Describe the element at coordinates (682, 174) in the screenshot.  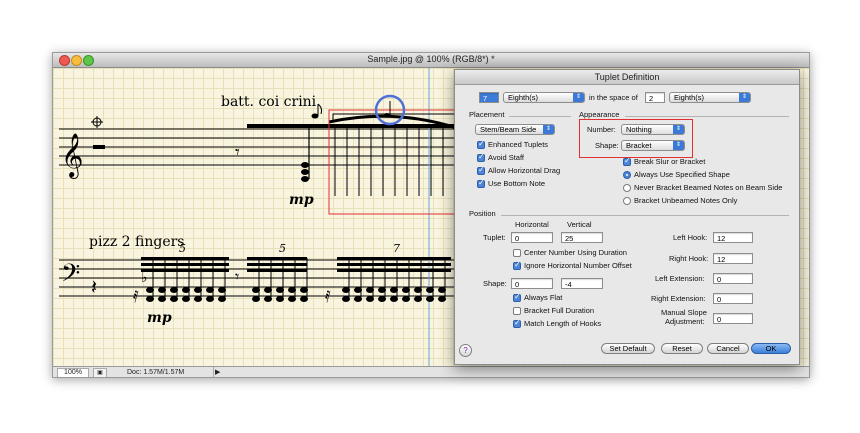
I see `always-use-label: Always Use Specified Shape` at that location.